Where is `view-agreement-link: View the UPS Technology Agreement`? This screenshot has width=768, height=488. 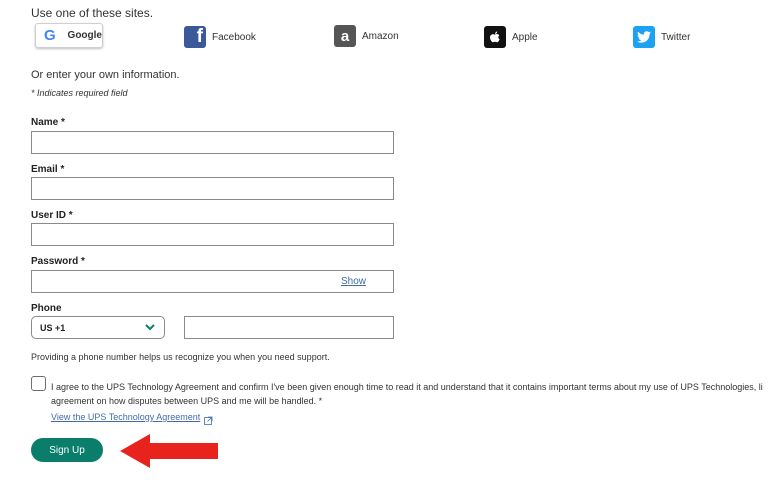
view-agreement-link: View the UPS Technology Agreement is located at coordinates (125, 417).